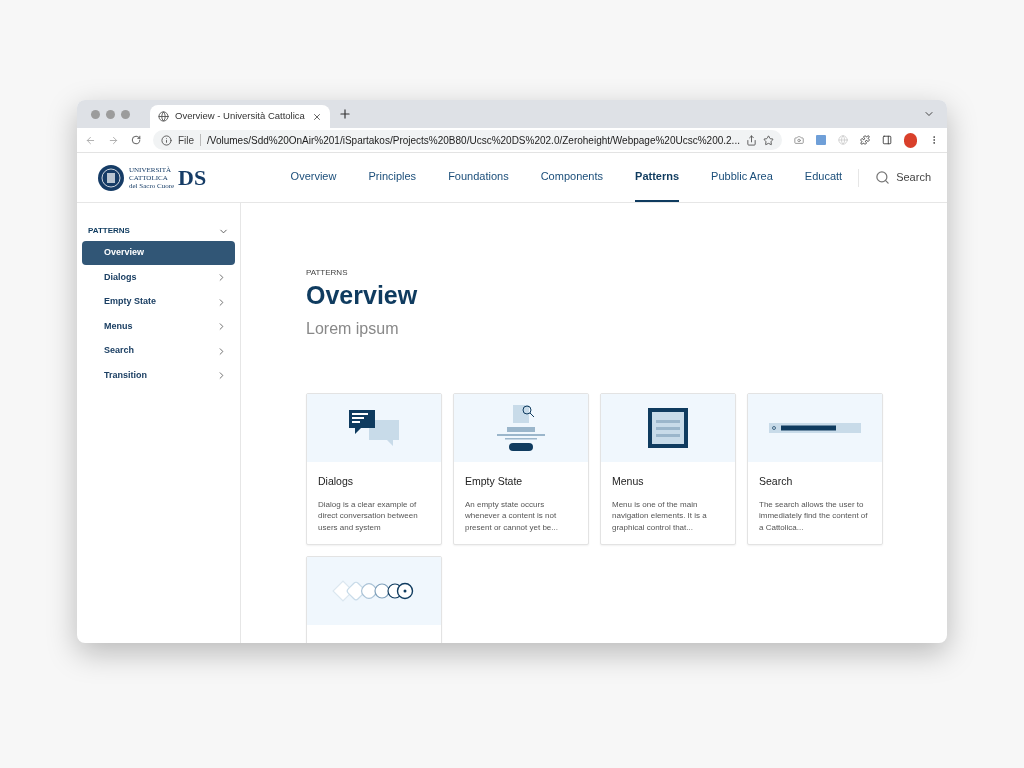  I want to click on menu-list-icon, so click(668, 428).